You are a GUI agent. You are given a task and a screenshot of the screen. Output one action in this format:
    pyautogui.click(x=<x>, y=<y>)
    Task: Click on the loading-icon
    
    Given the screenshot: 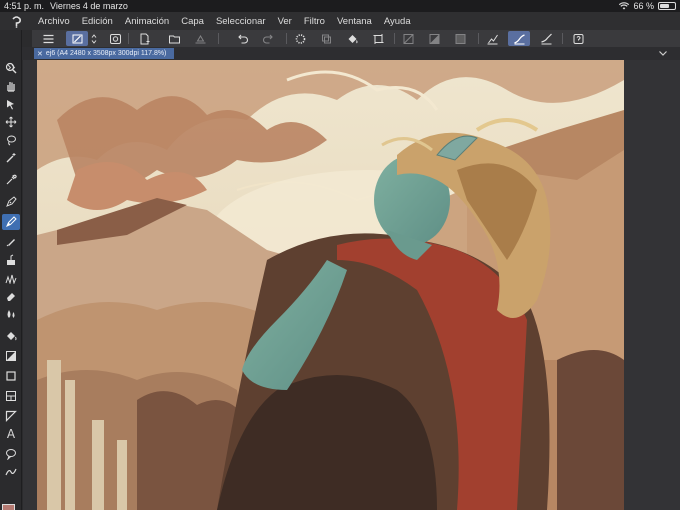 What is the action you would take?
    pyautogui.click(x=300, y=38)
    